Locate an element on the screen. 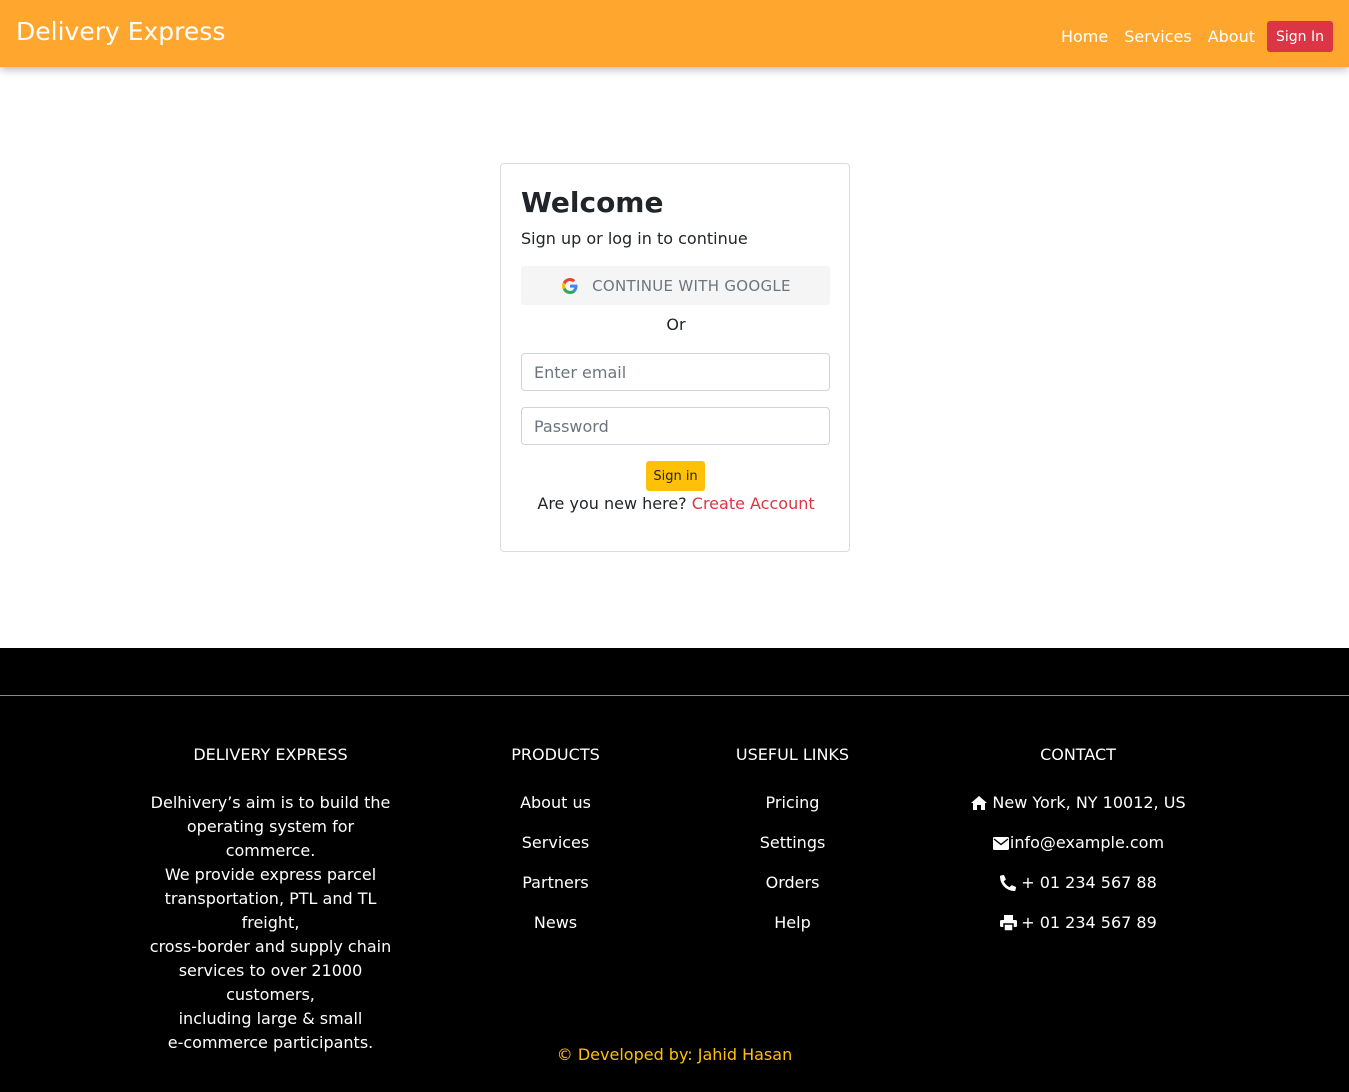  nav-link-services: Services is located at coordinates (1157, 37).